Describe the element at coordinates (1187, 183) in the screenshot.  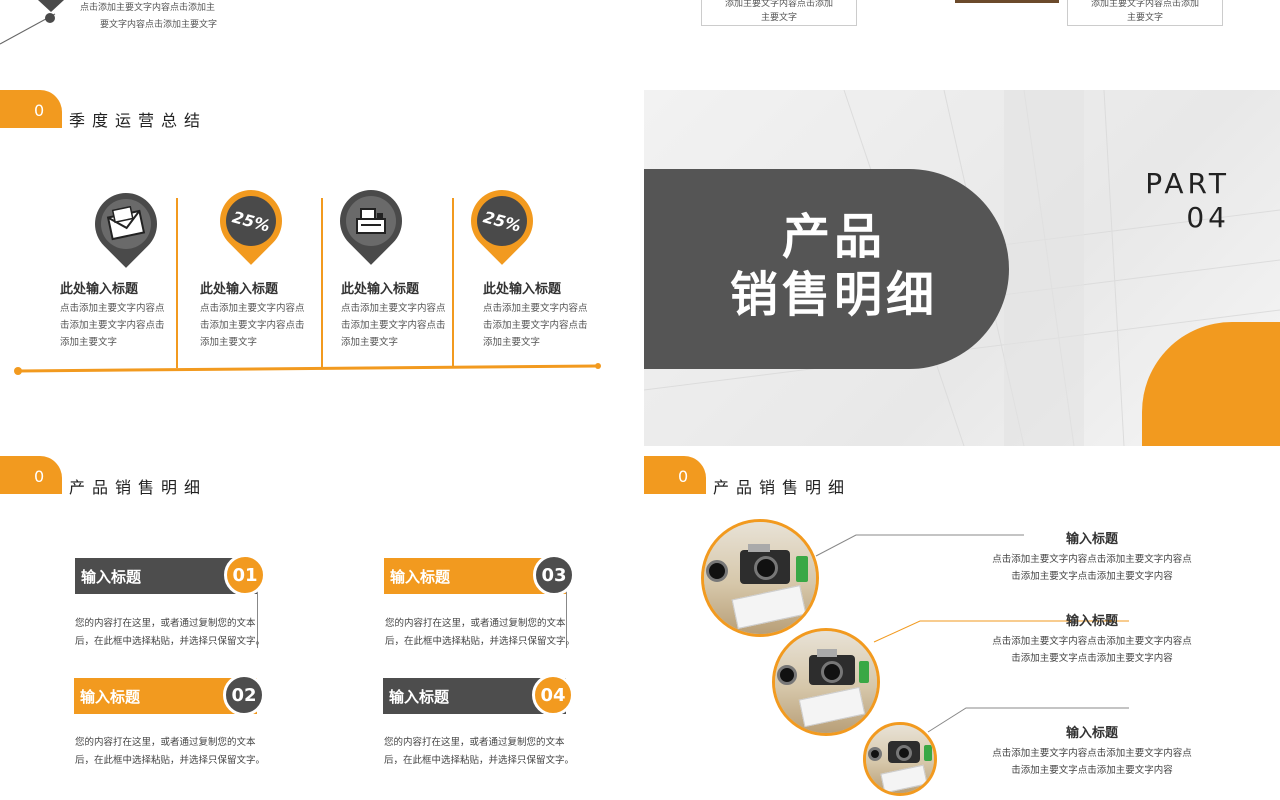
I see `part-label-line1: PART` at that location.